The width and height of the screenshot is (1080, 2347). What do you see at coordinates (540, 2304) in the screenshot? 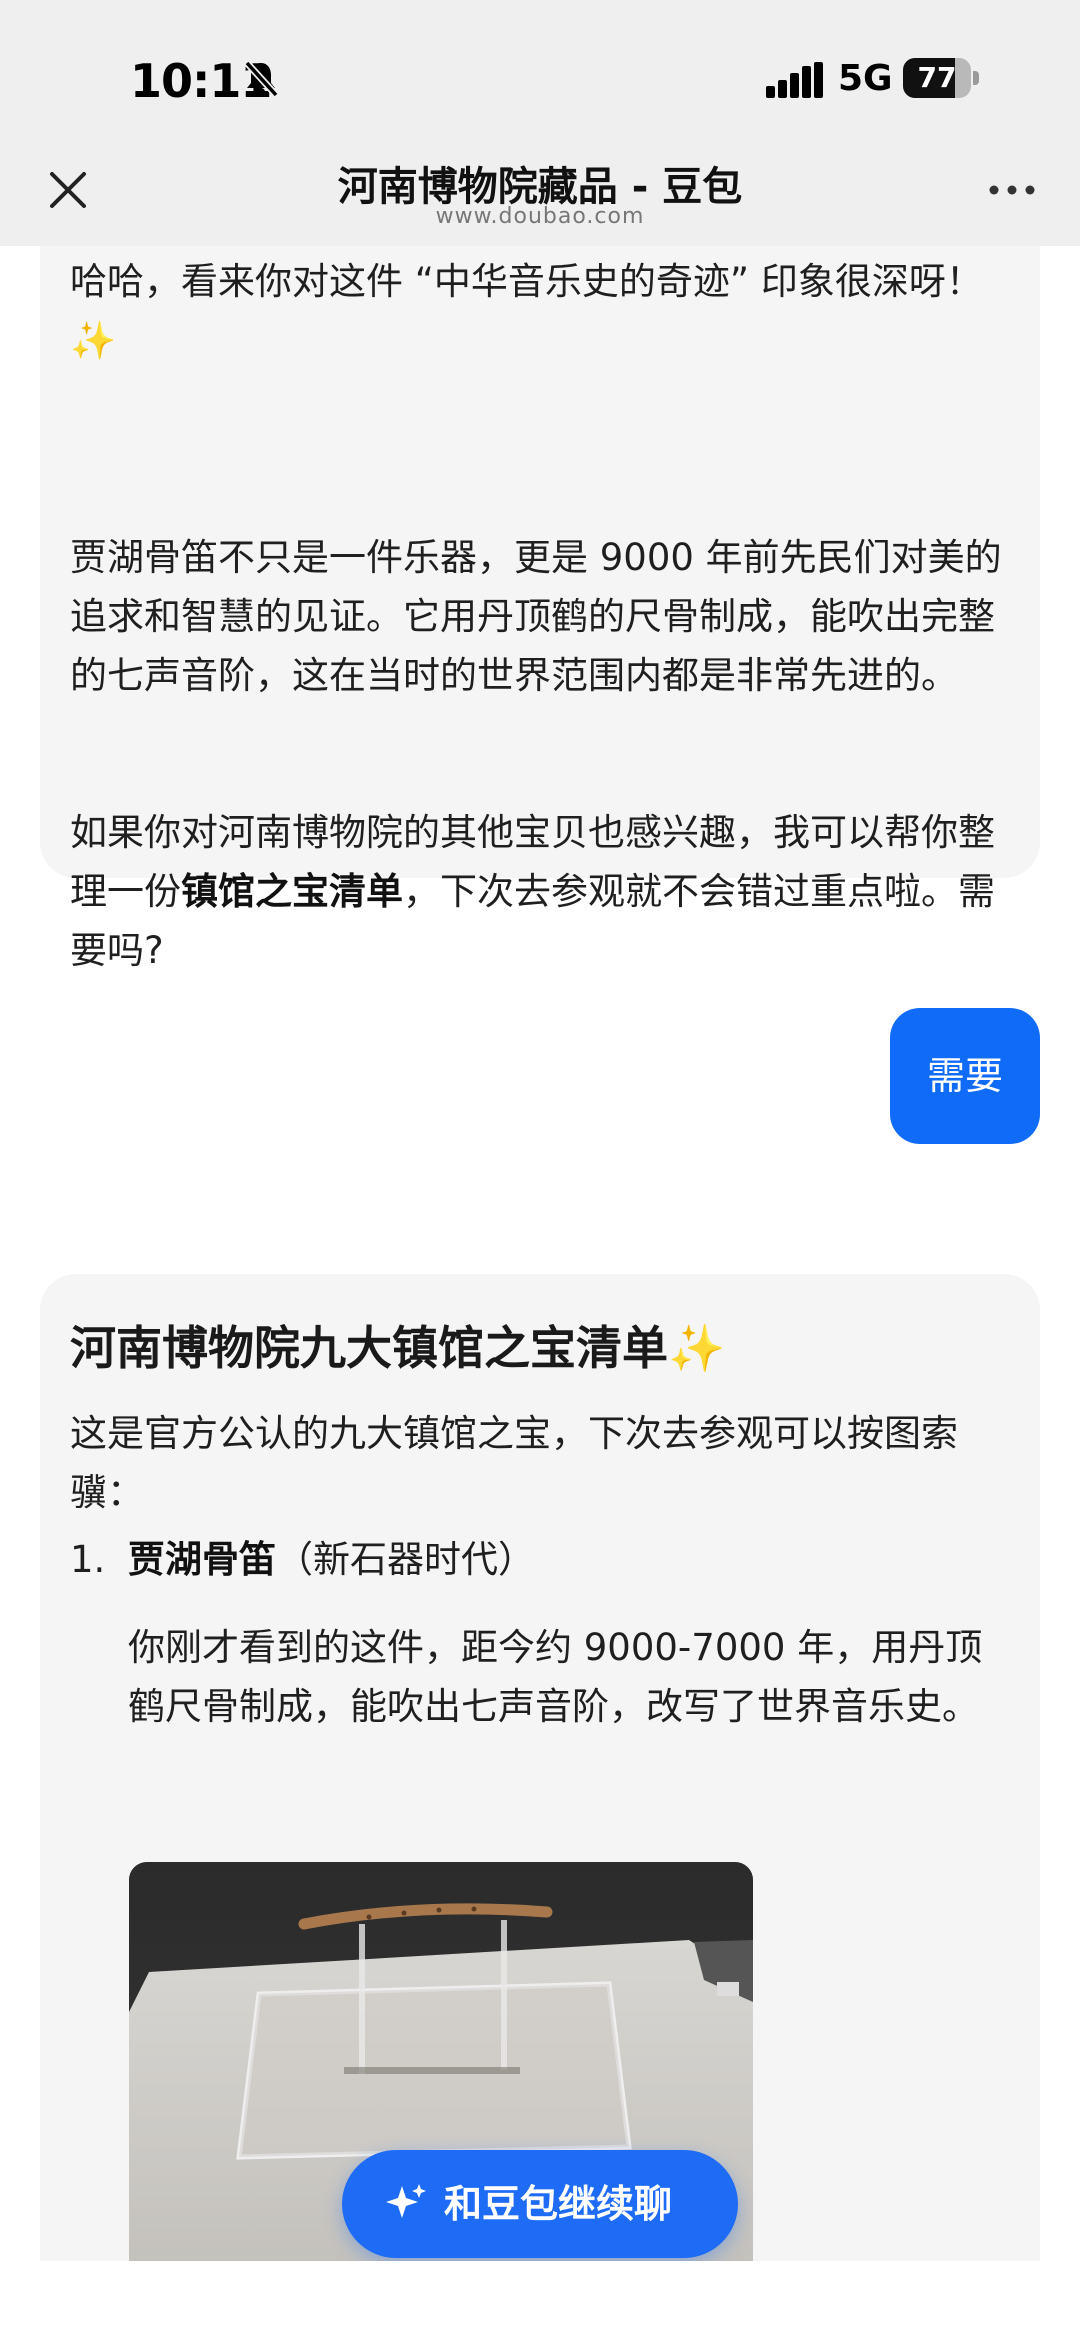
I see `bottom-area` at bounding box center [540, 2304].